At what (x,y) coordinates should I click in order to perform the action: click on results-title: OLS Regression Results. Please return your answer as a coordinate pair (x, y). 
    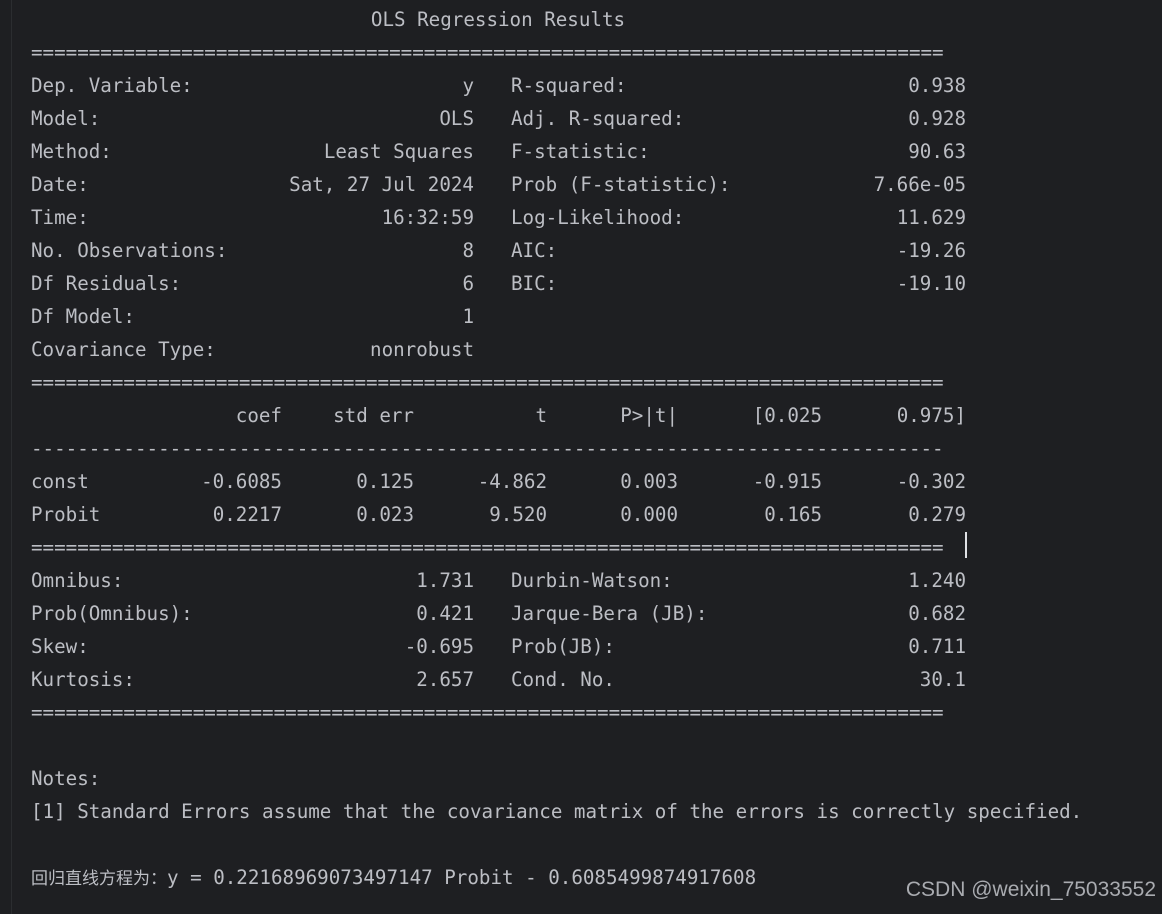
    Looking at the image, I should click on (498, 19).